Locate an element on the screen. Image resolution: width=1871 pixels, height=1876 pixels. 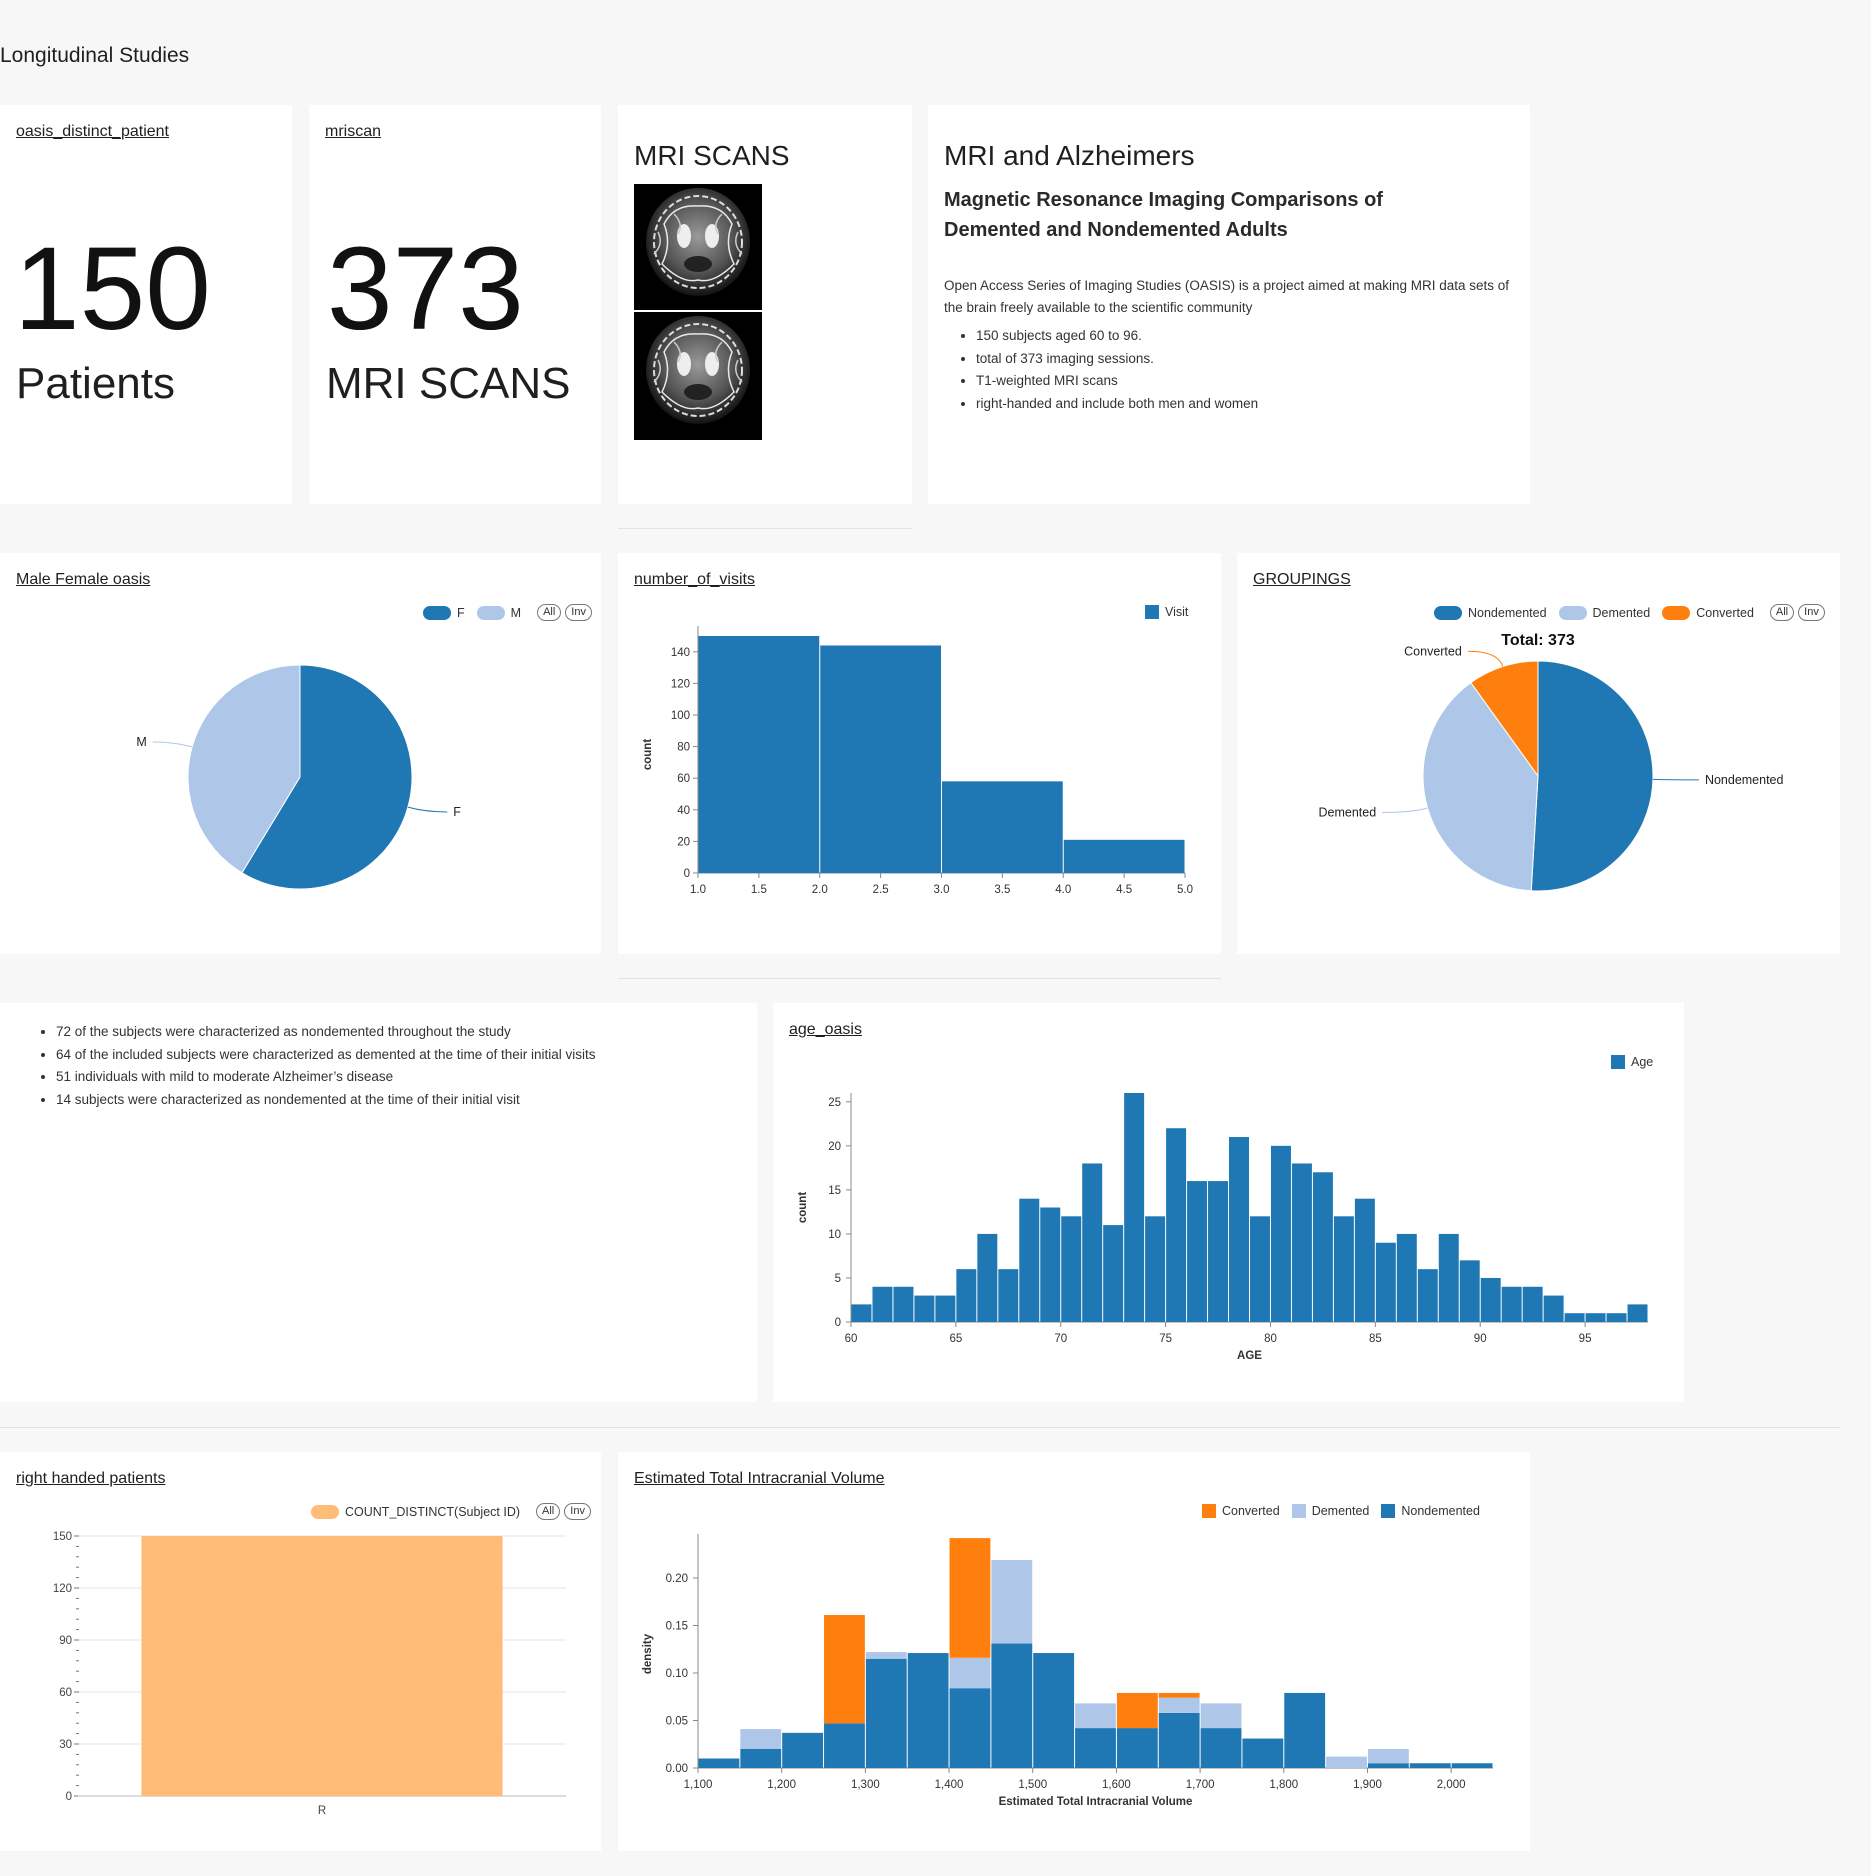
y-tick-label: 60 is located at coordinates (683, 779).